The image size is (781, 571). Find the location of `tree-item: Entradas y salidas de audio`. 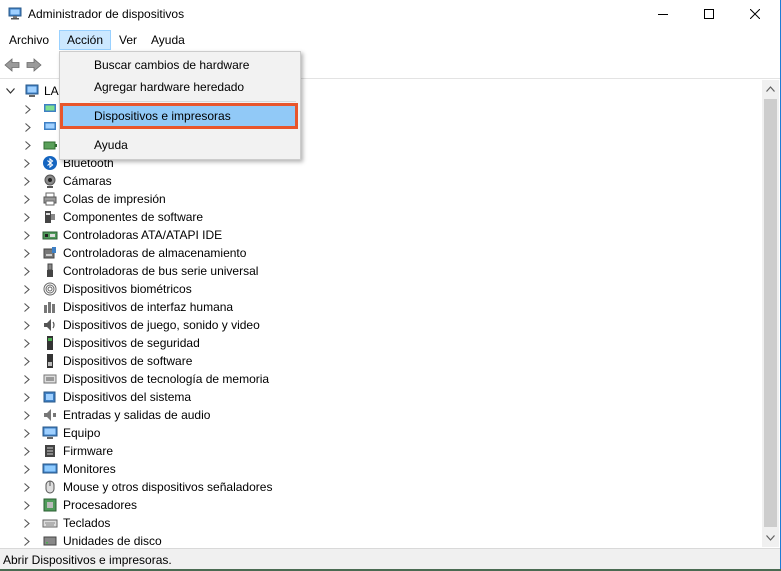

tree-item: Entradas y salidas de audio is located at coordinates (380, 415).